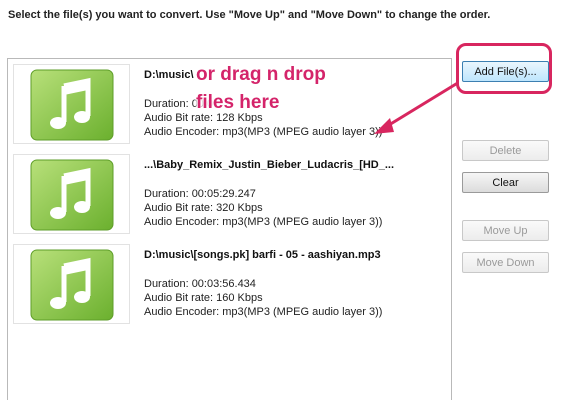  I want to click on drag-drop-hint-line1: or drag n drop, so click(261, 74).